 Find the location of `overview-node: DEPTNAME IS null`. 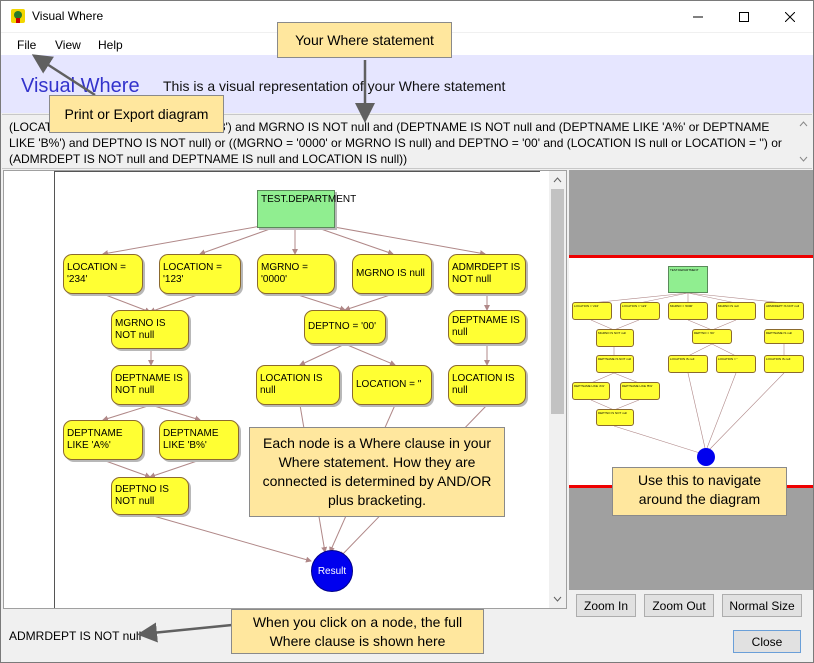

overview-node: DEPTNAME IS null is located at coordinates (784, 336).